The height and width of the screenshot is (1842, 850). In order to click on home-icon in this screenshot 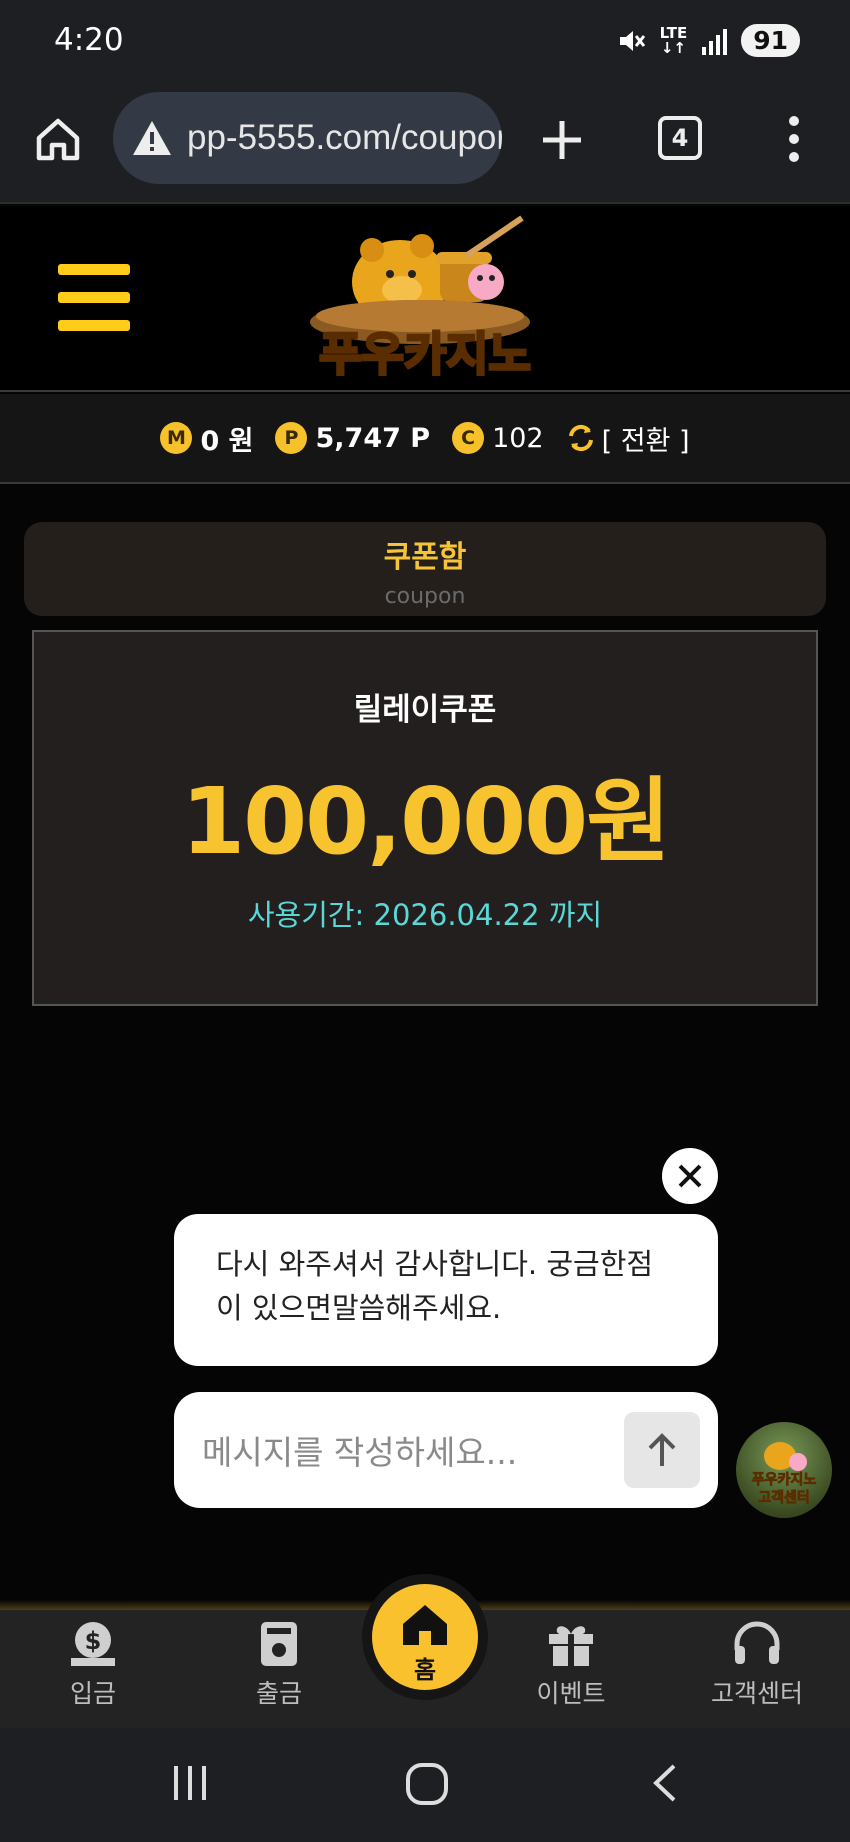, I will do `click(425, 1625)`.